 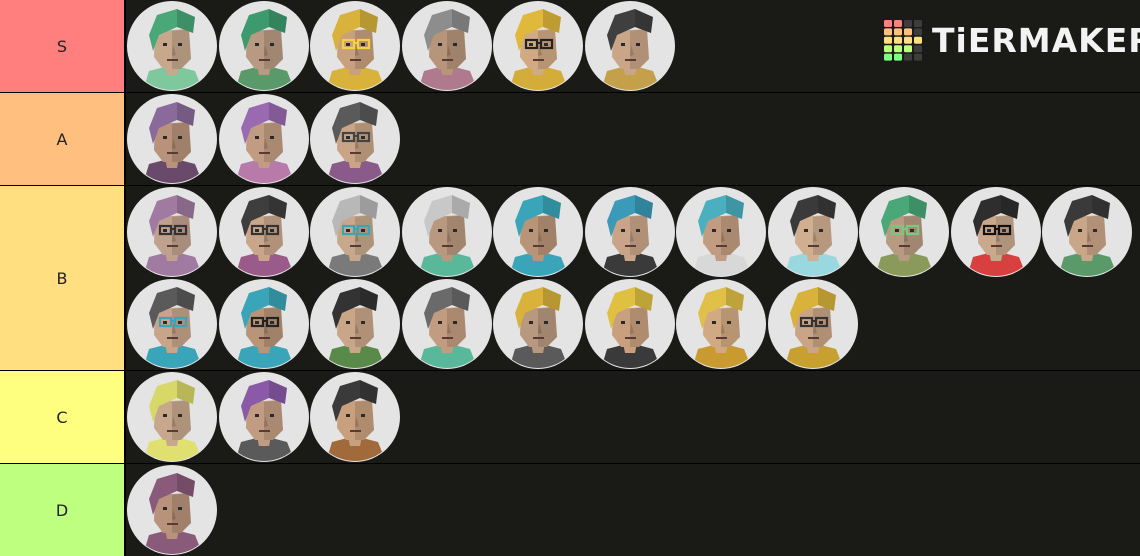 What do you see at coordinates (62, 510) in the screenshot?
I see `tier-label: D` at bounding box center [62, 510].